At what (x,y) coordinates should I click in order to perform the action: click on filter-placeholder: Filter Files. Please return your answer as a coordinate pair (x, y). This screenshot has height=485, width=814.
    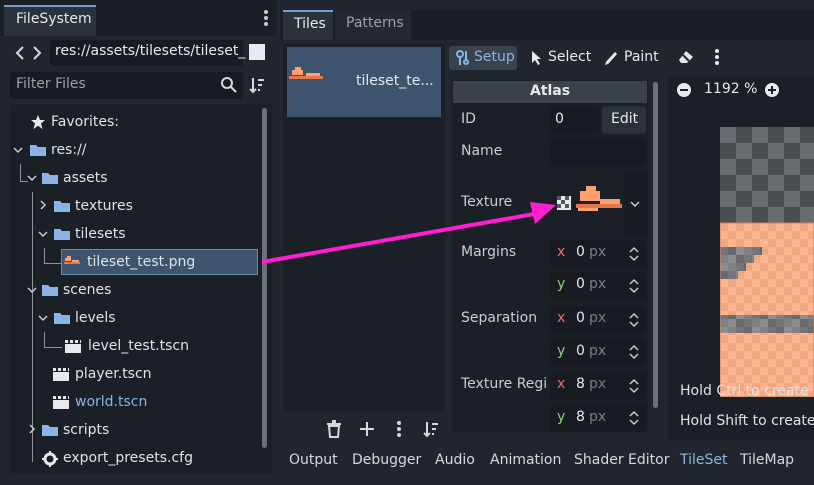
    Looking at the image, I should click on (51, 84).